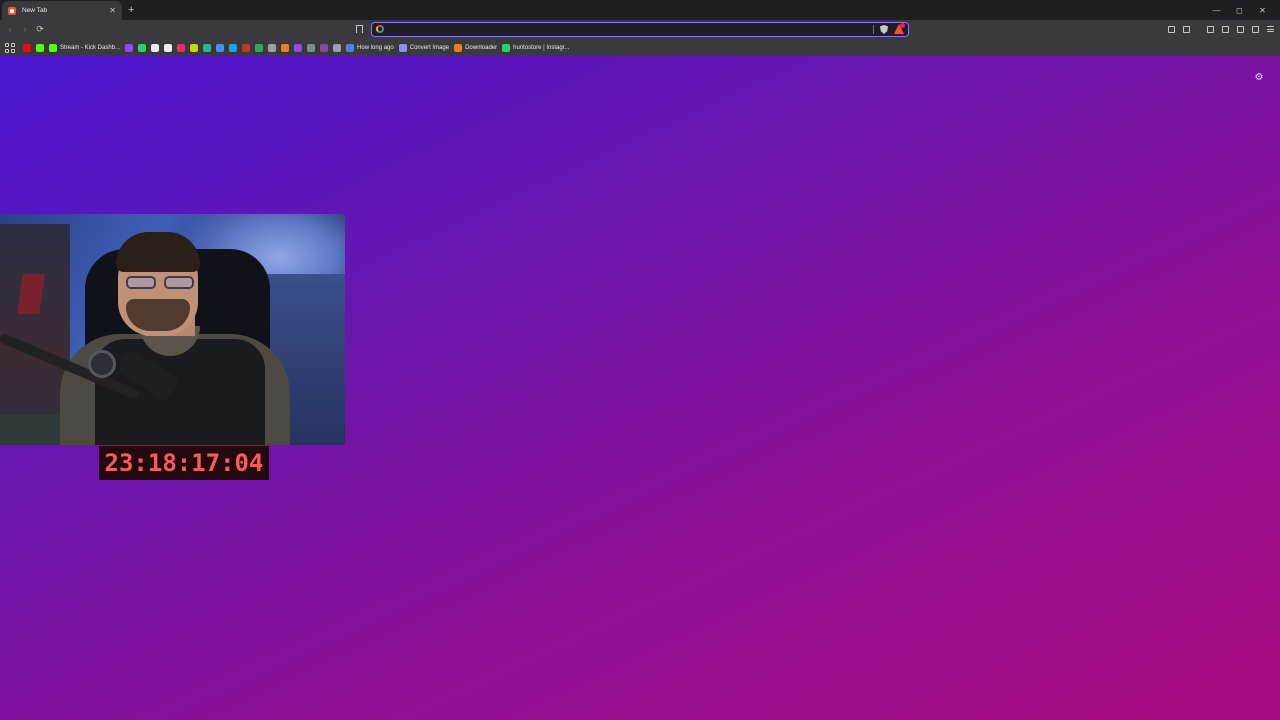 The height and width of the screenshot is (720, 1280). What do you see at coordinates (375, 47) in the screenshot?
I see `bookmark-label: How long ago` at bounding box center [375, 47].